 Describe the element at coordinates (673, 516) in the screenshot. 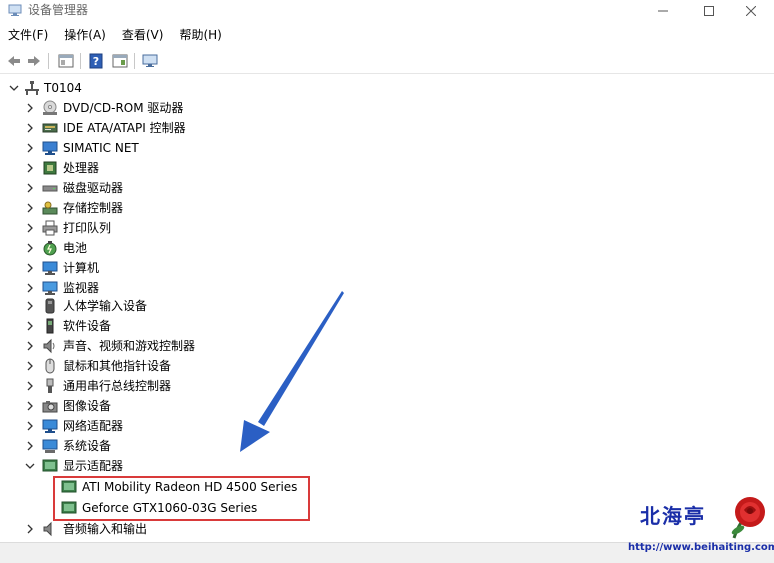

I see `watermark-text: 北海亭` at that location.